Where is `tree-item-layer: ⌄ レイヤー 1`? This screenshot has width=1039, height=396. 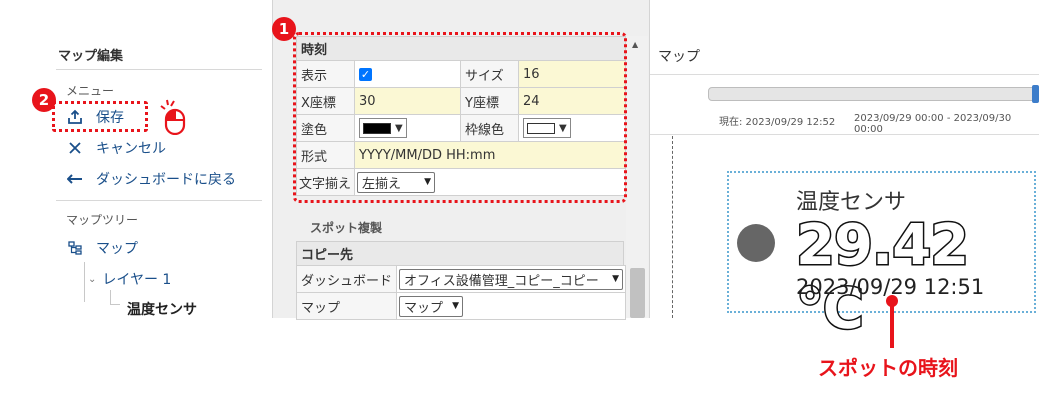
tree-item-layer: ⌄ レイヤー 1 is located at coordinates (129, 279).